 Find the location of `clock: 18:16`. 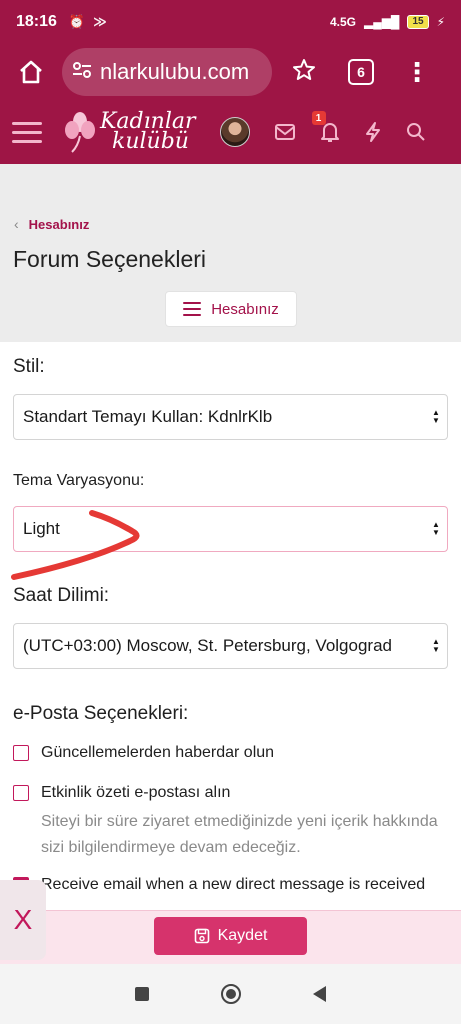

clock: 18:16 is located at coordinates (36, 21).